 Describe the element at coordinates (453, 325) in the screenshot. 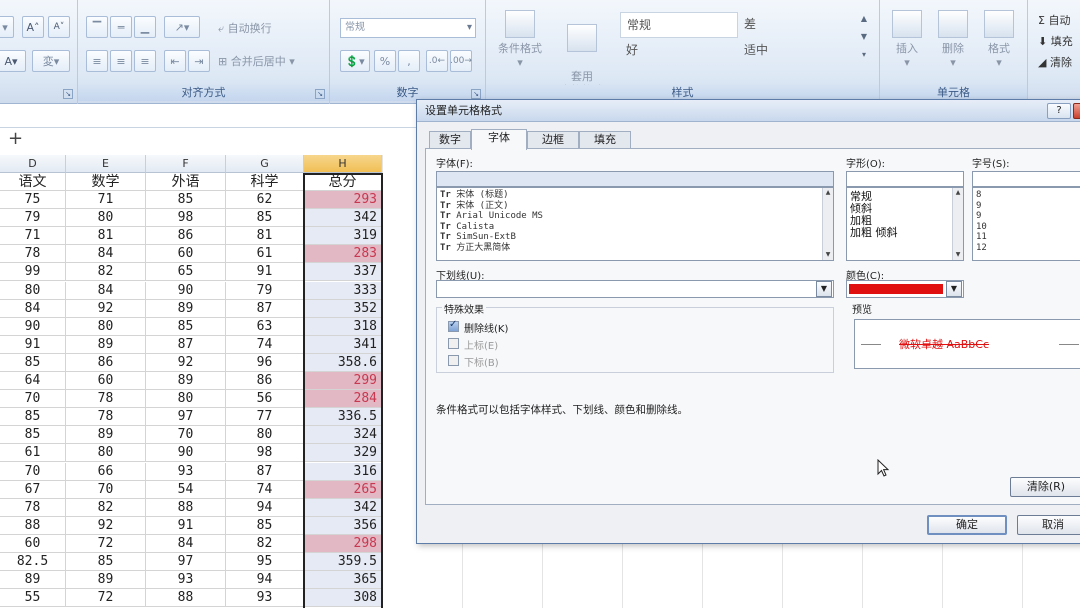

I see `strikethrough-checkbox` at that location.